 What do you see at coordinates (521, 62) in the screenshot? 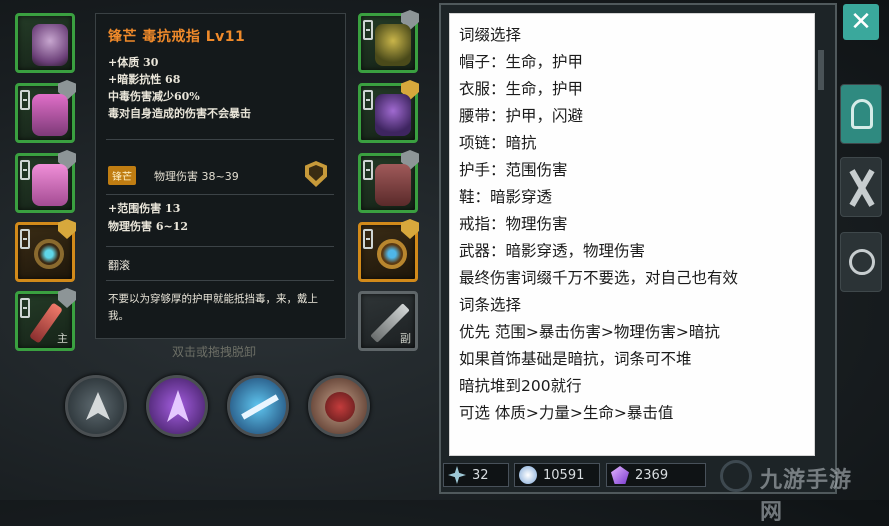
I see `note-line: 帽子：生命，护甲` at bounding box center [521, 62].